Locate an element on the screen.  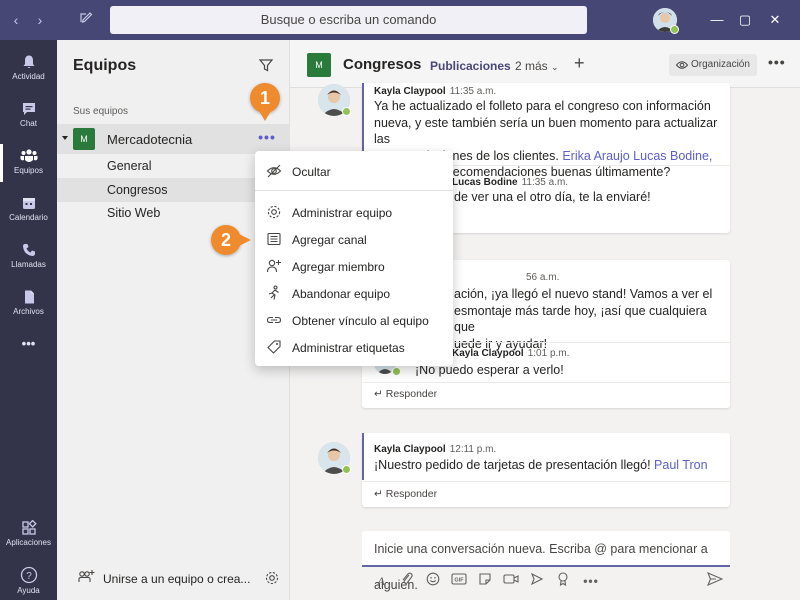
emoji-icon is located at coordinates (433, 581).